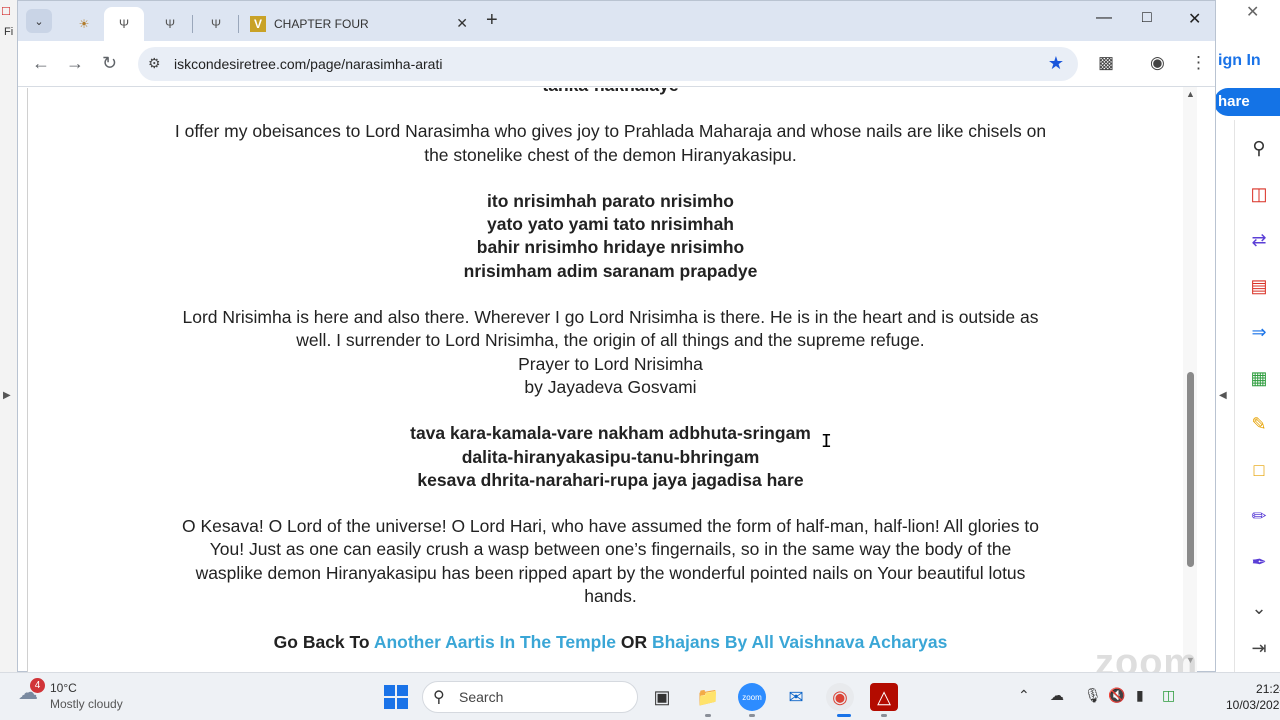 The width and height of the screenshot is (1280, 720). I want to click on minimize-icon: —, so click(1104, 18).